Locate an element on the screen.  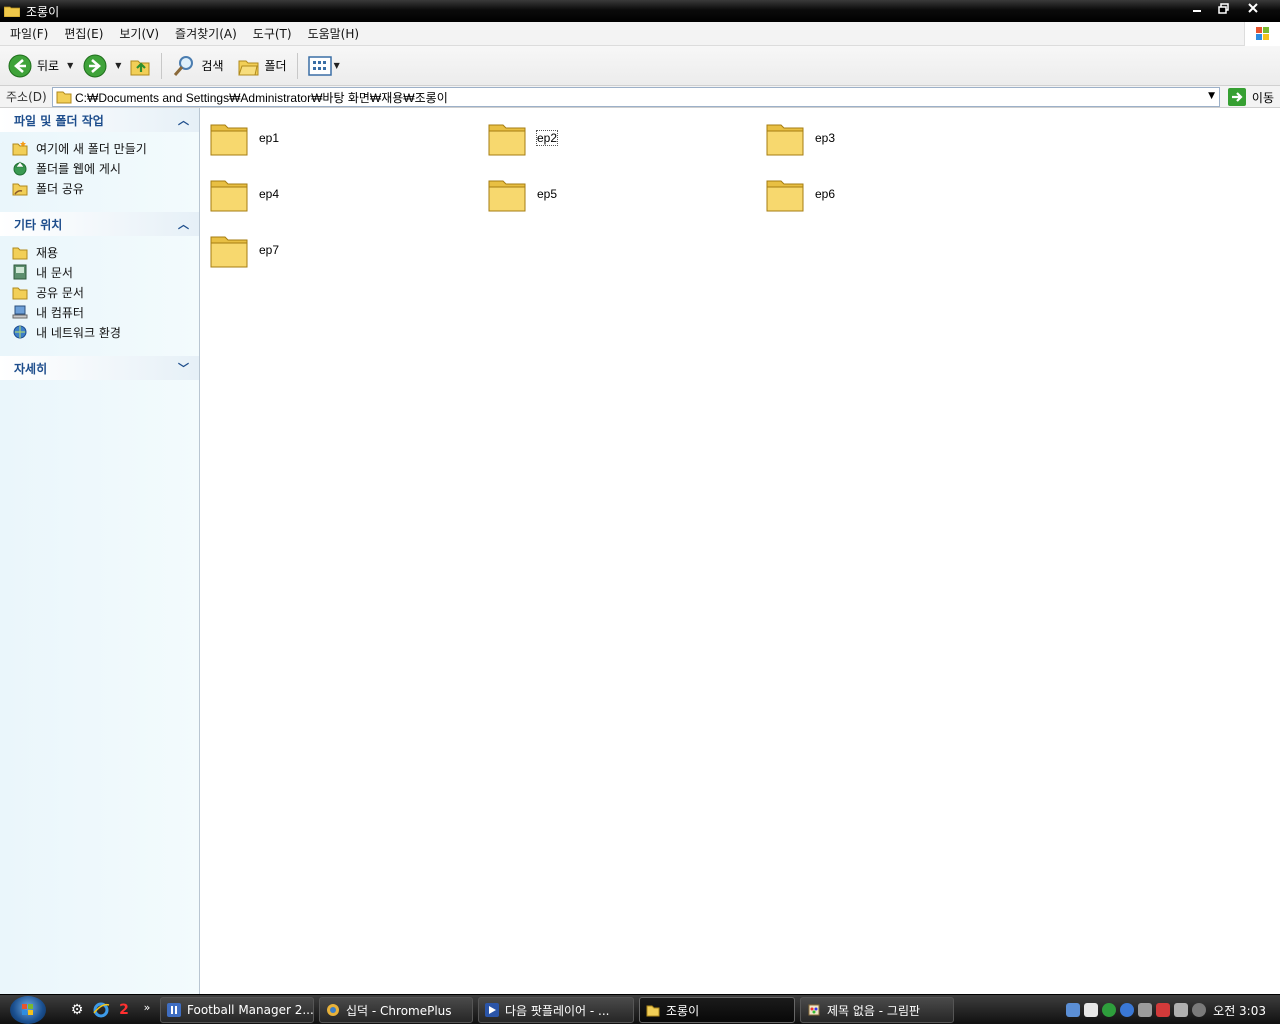
menu-view: 보기(V) is located at coordinates (139, 33).